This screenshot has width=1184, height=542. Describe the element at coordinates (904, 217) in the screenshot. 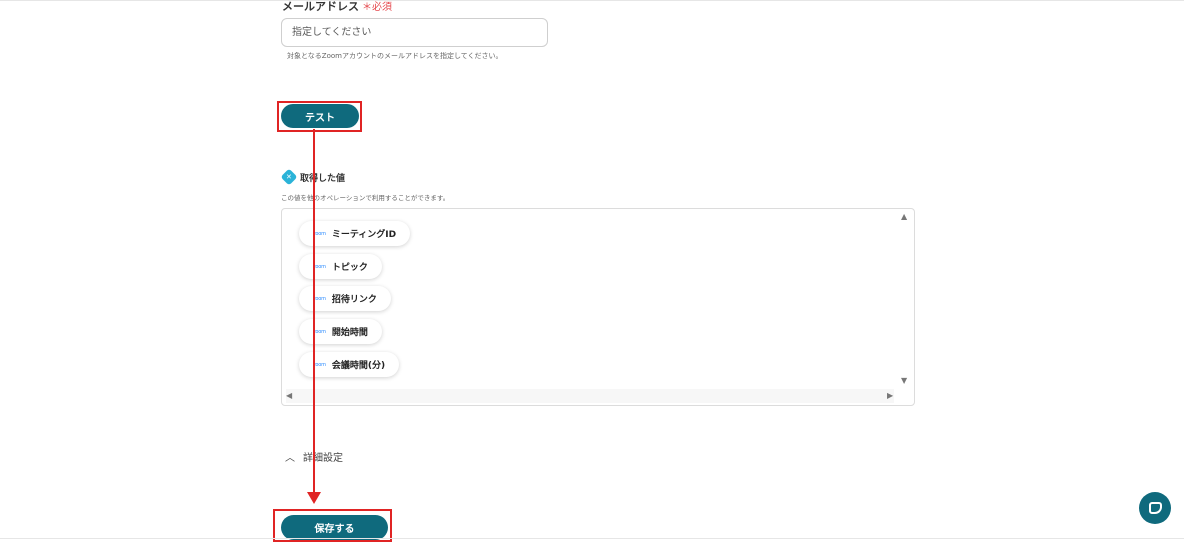

I see `scroll-up-icon: ▲` at that location.